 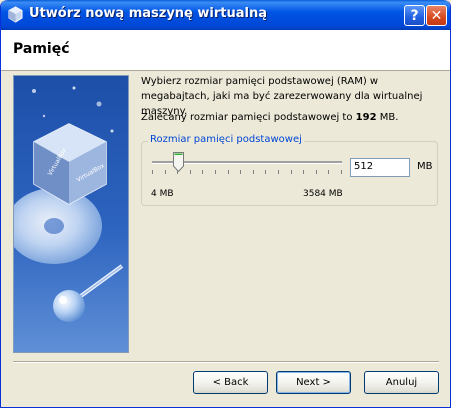 I want to click on slider-min-label: 4 MB, so click(x=162, y=194).